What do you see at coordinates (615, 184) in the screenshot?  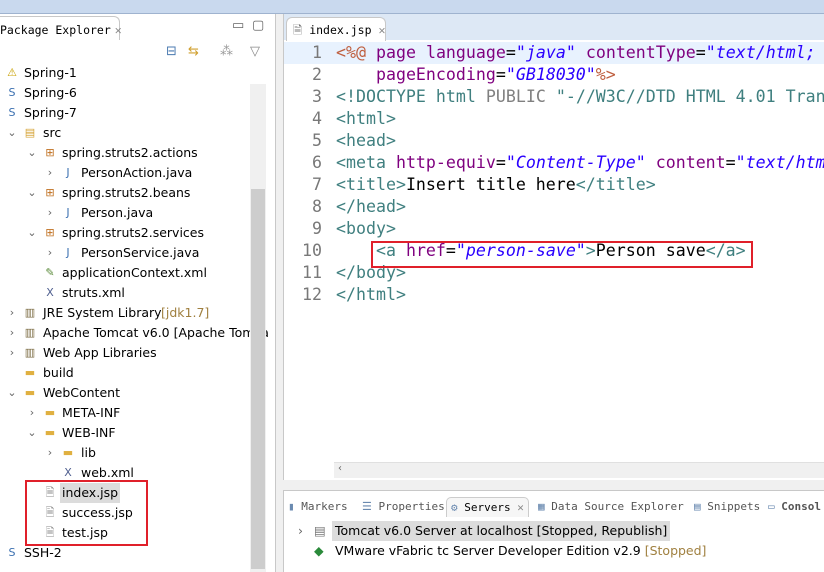 I see `code-token: </title>` at bounding box center [615, 184].